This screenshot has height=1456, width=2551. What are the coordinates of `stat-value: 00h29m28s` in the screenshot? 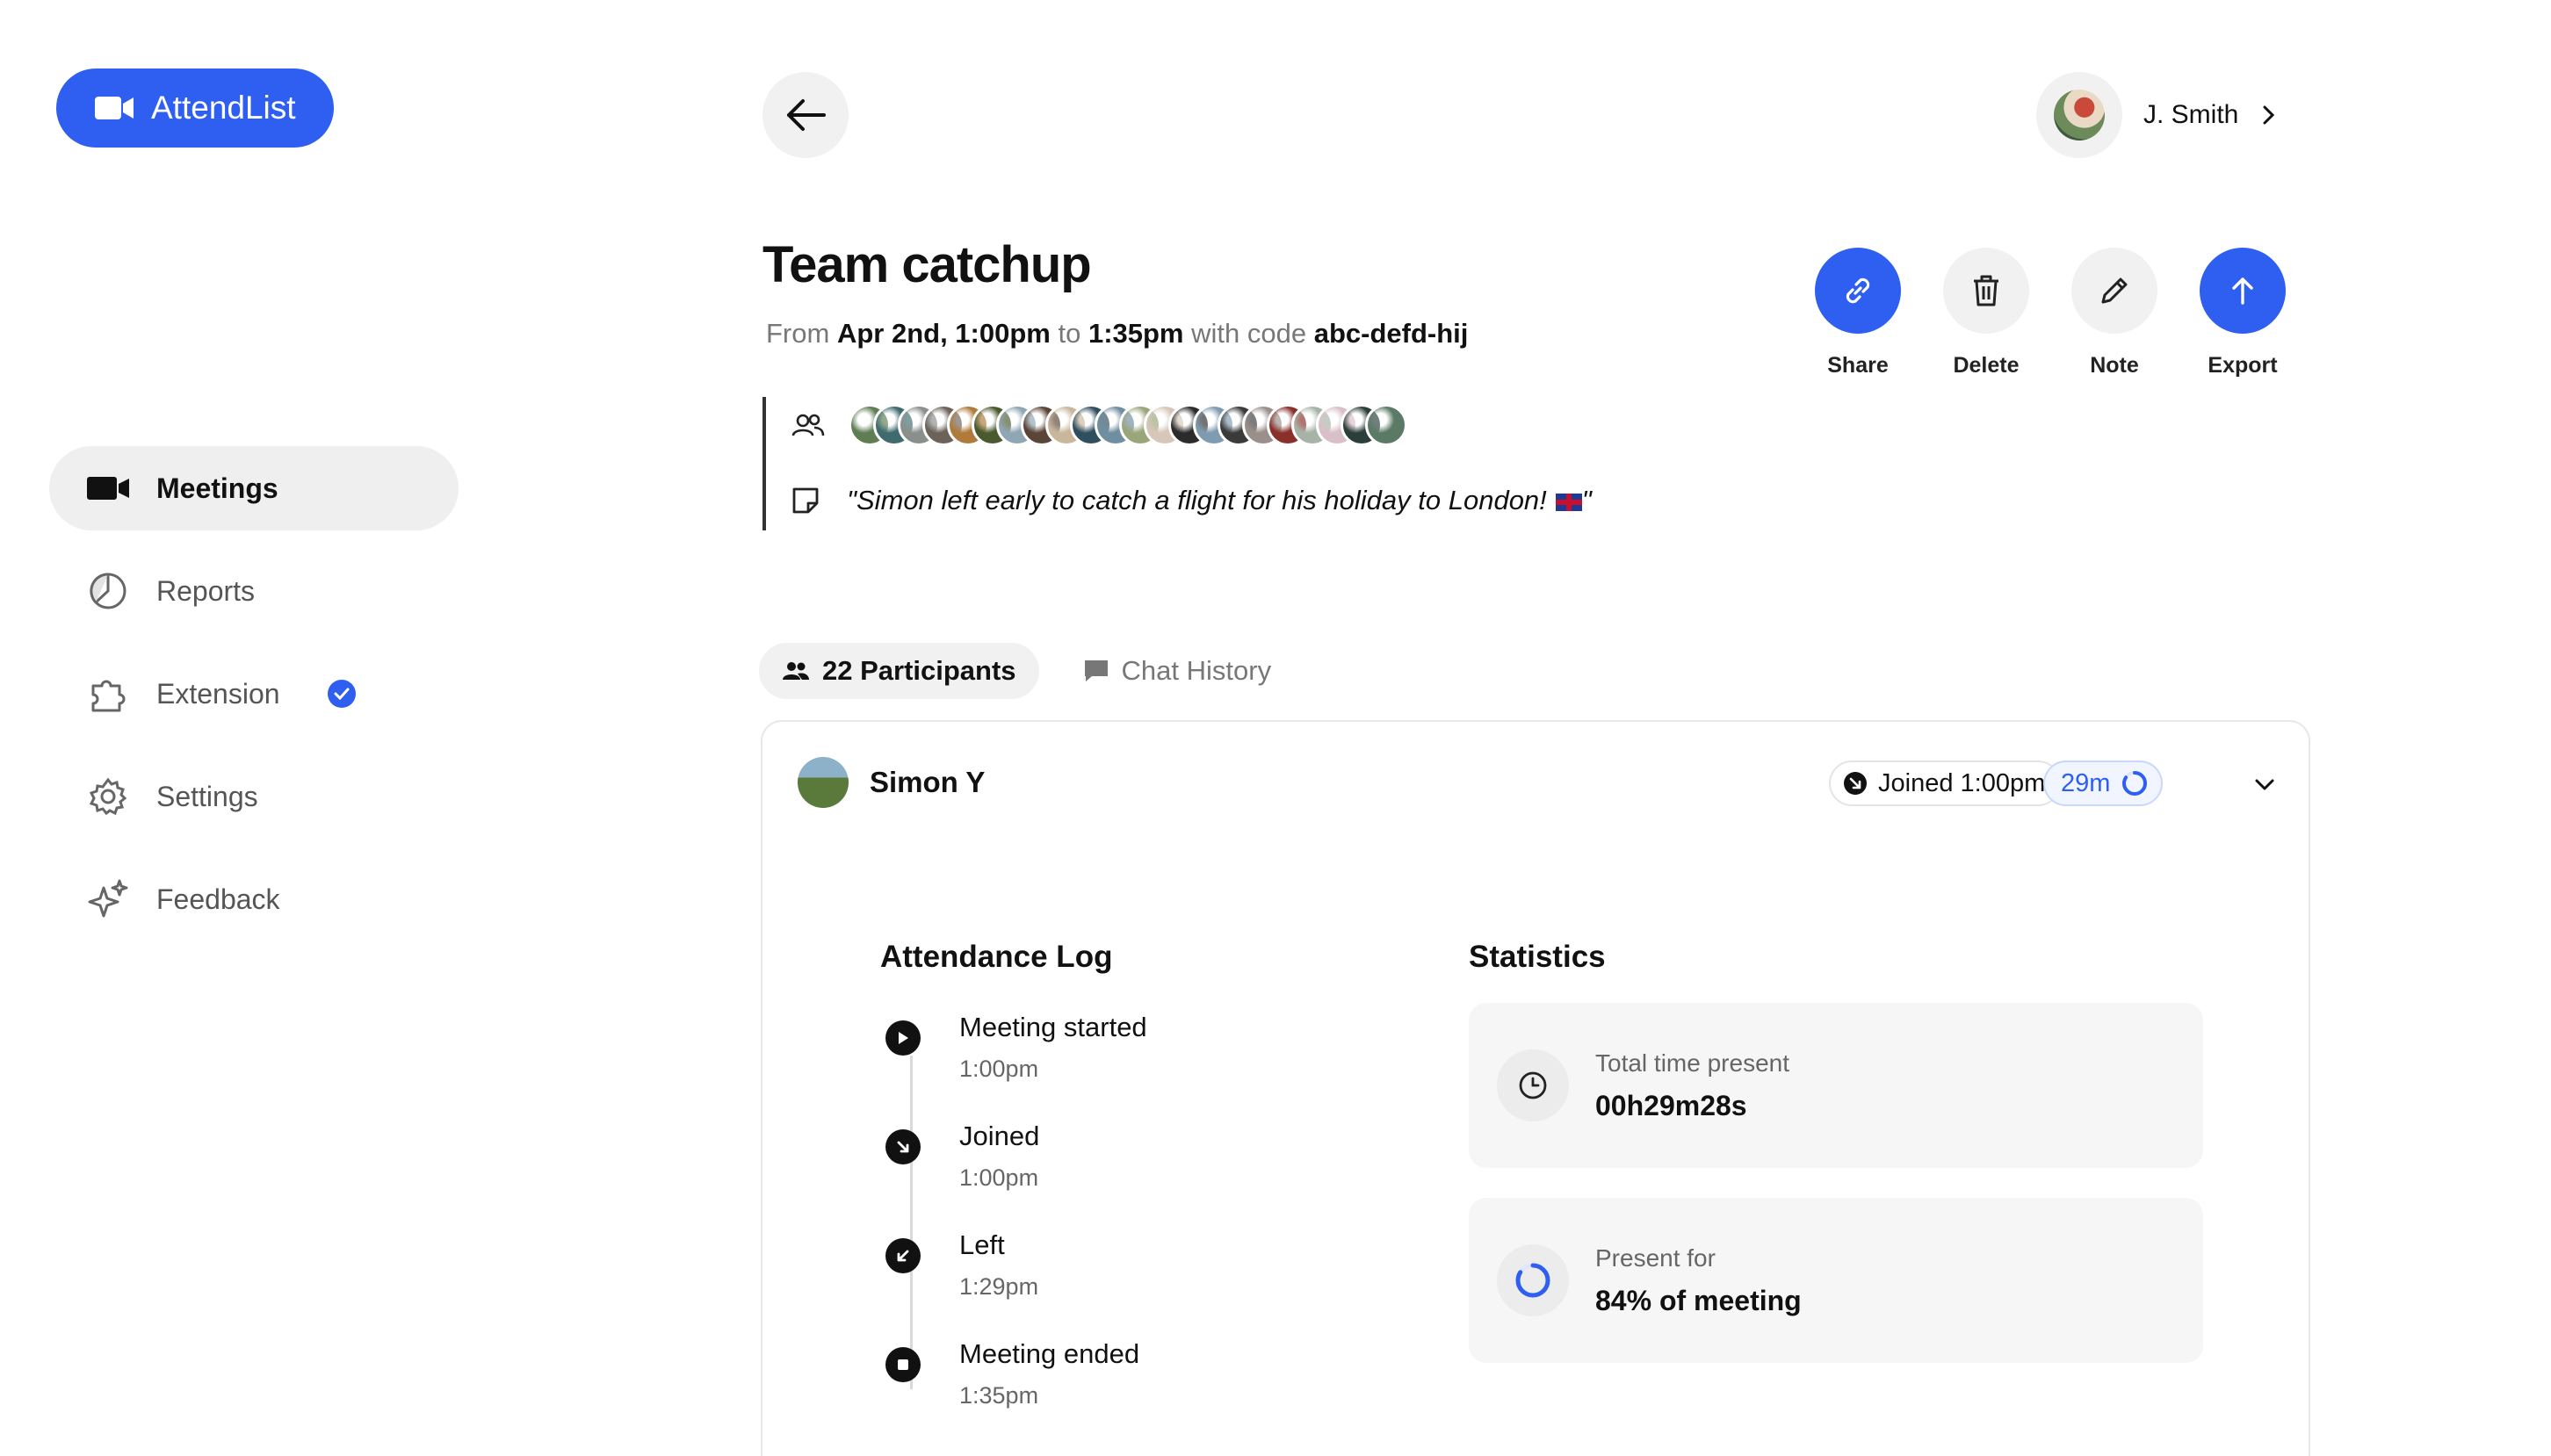 It's located at (1671, 1105).